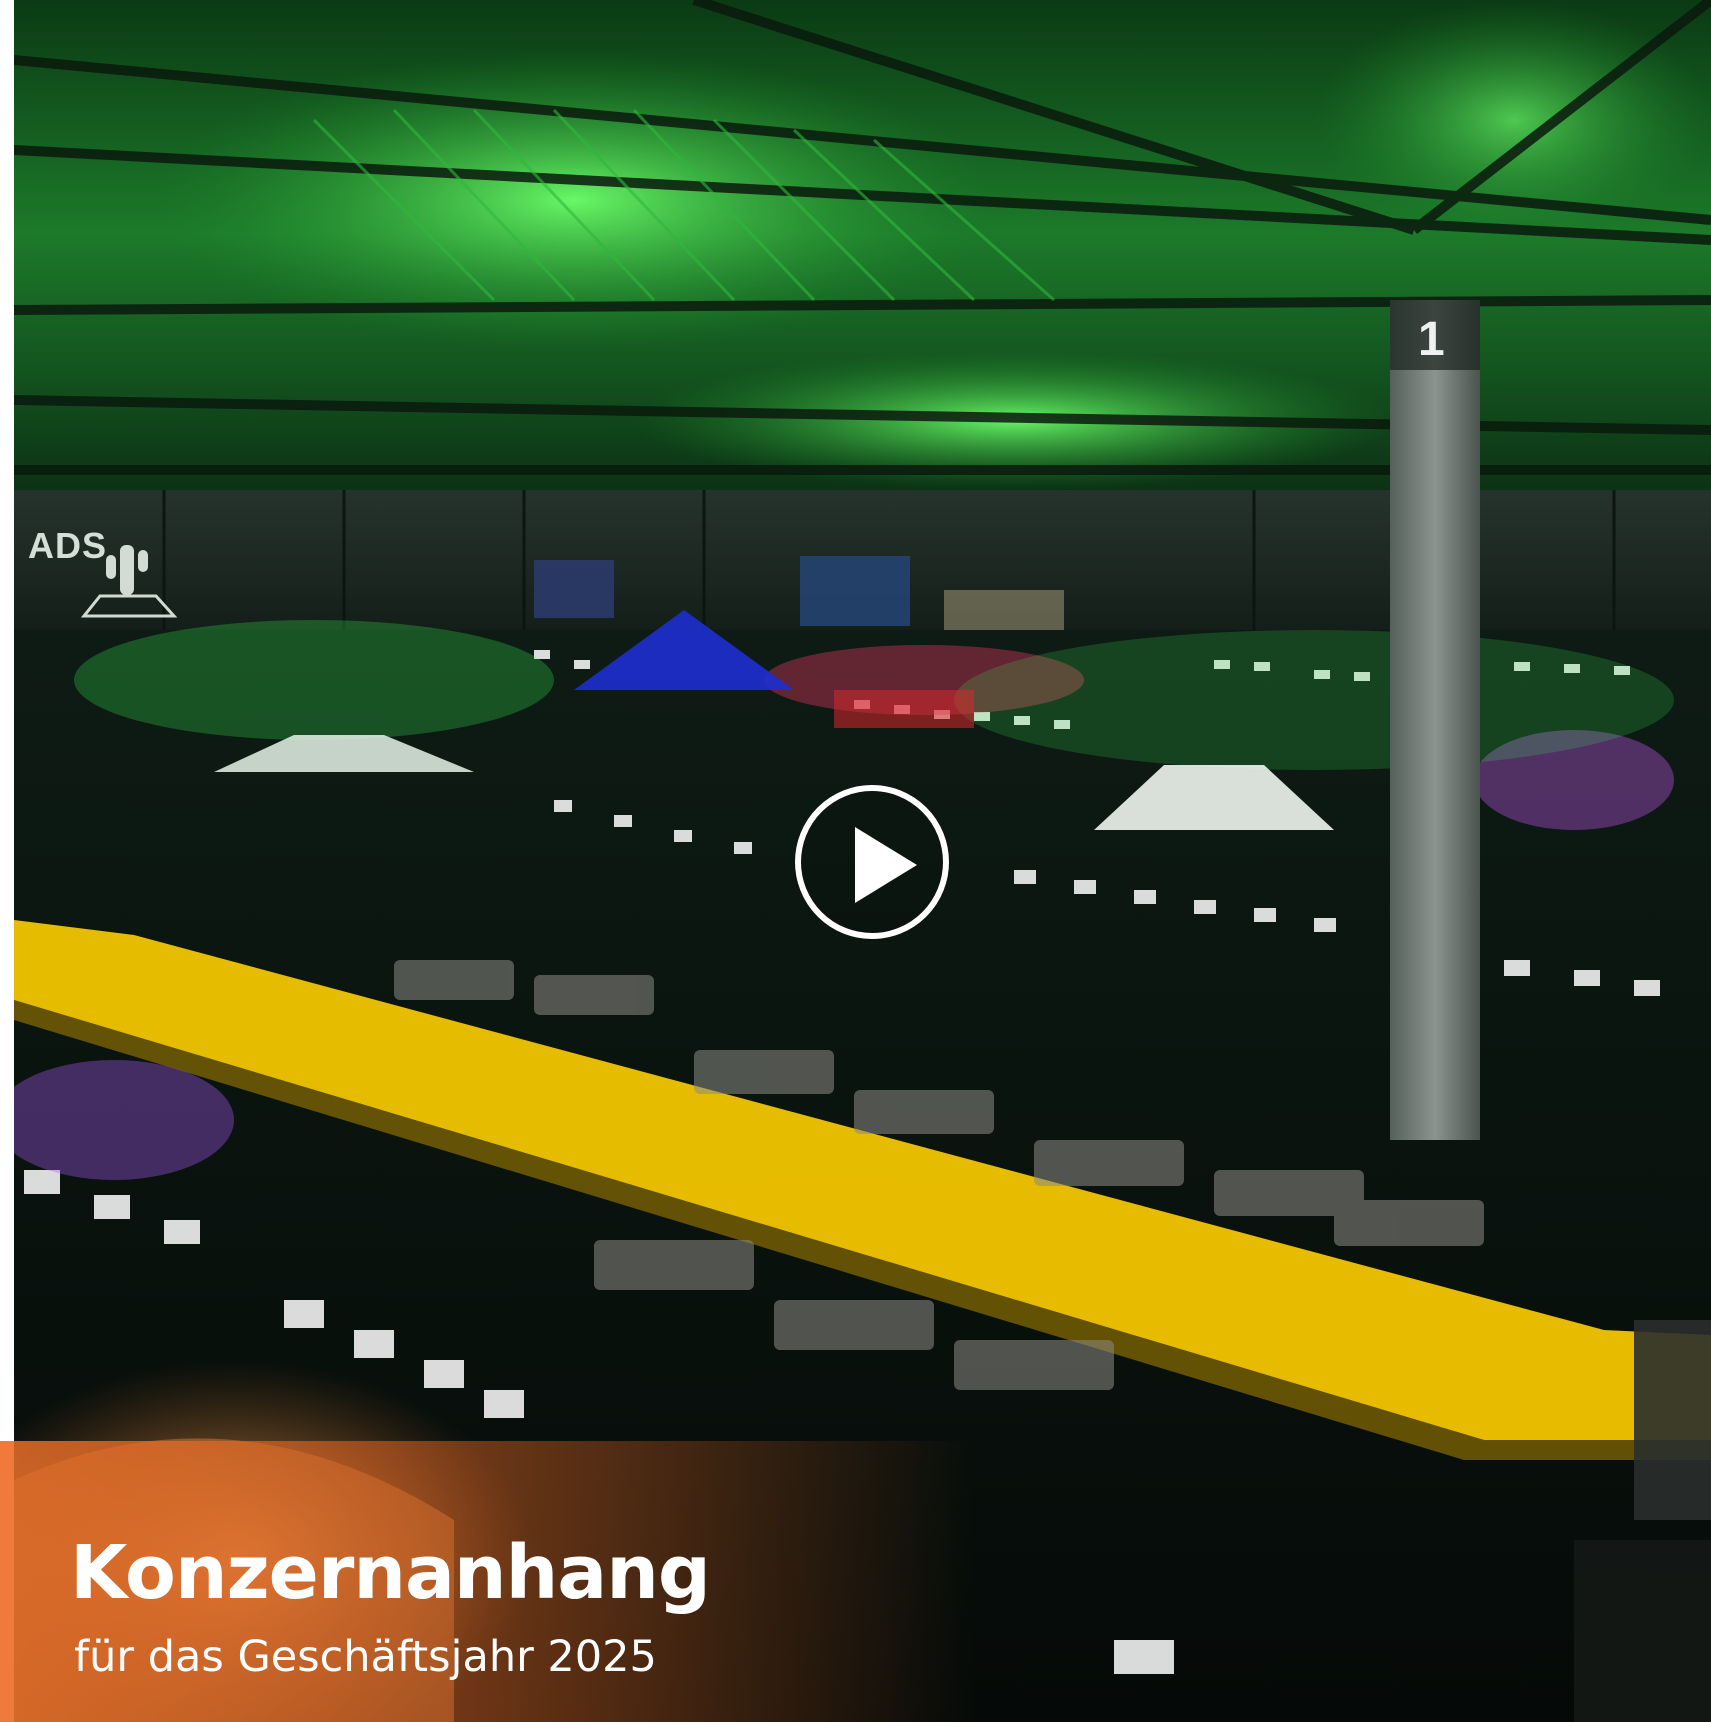 The image size is (1711, 1722). I want to click on video-play-button, so click(872, 862).